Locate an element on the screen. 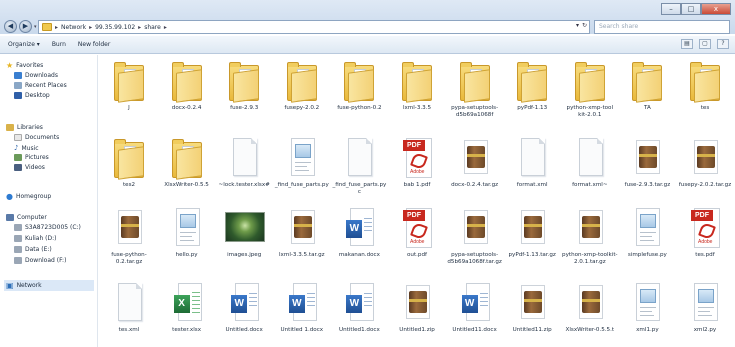 The height and width of the screenshot is (347, 735). help-icon: ? is located at coordinates (723, 44).